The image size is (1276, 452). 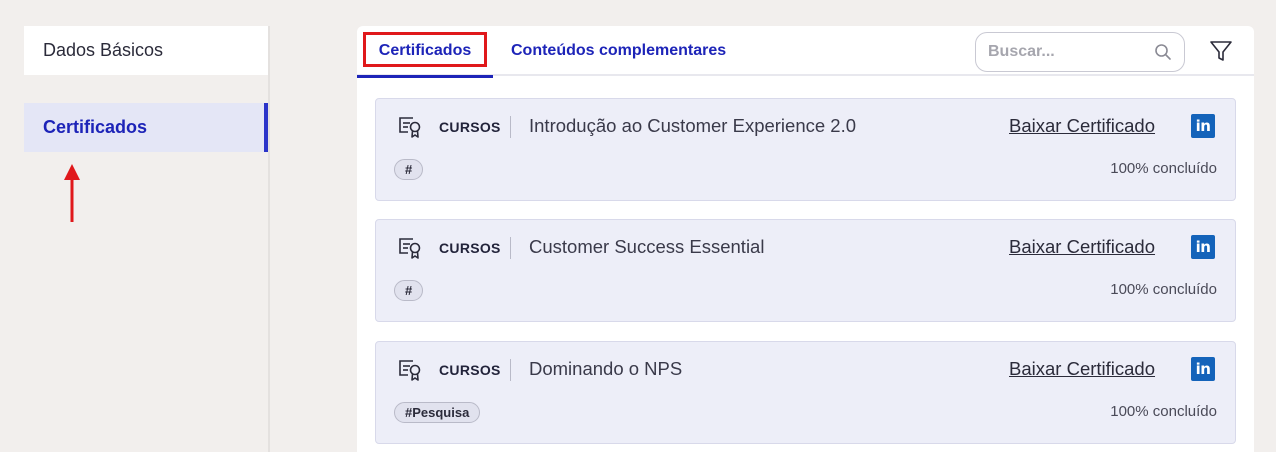 I want to click on filter-icon, so click(x=1221, y=51).